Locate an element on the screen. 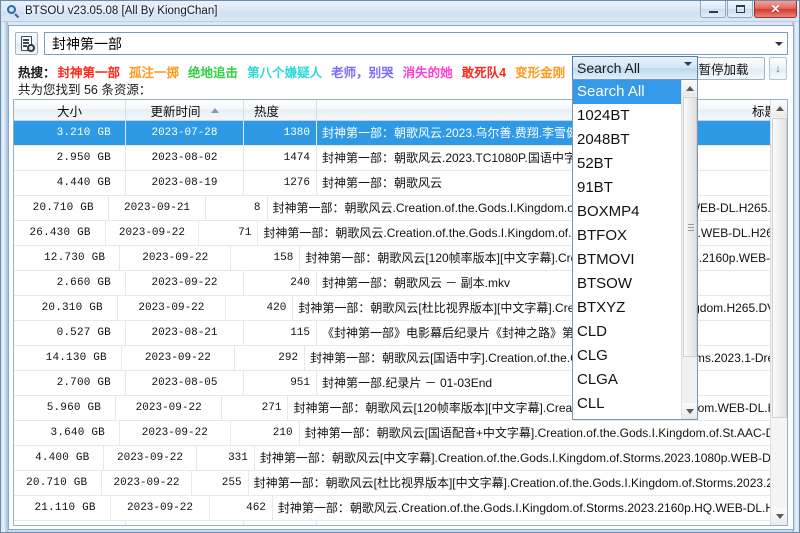 The image size is (800, 533). hot-search-item-4: 老师，别哭 is located at coordinates (362, 71).